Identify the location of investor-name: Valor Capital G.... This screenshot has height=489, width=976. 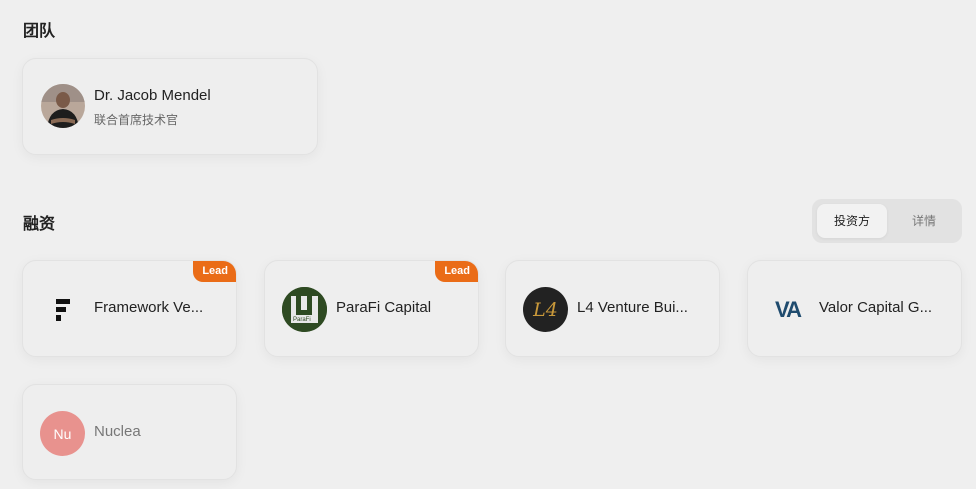
(876, 307).